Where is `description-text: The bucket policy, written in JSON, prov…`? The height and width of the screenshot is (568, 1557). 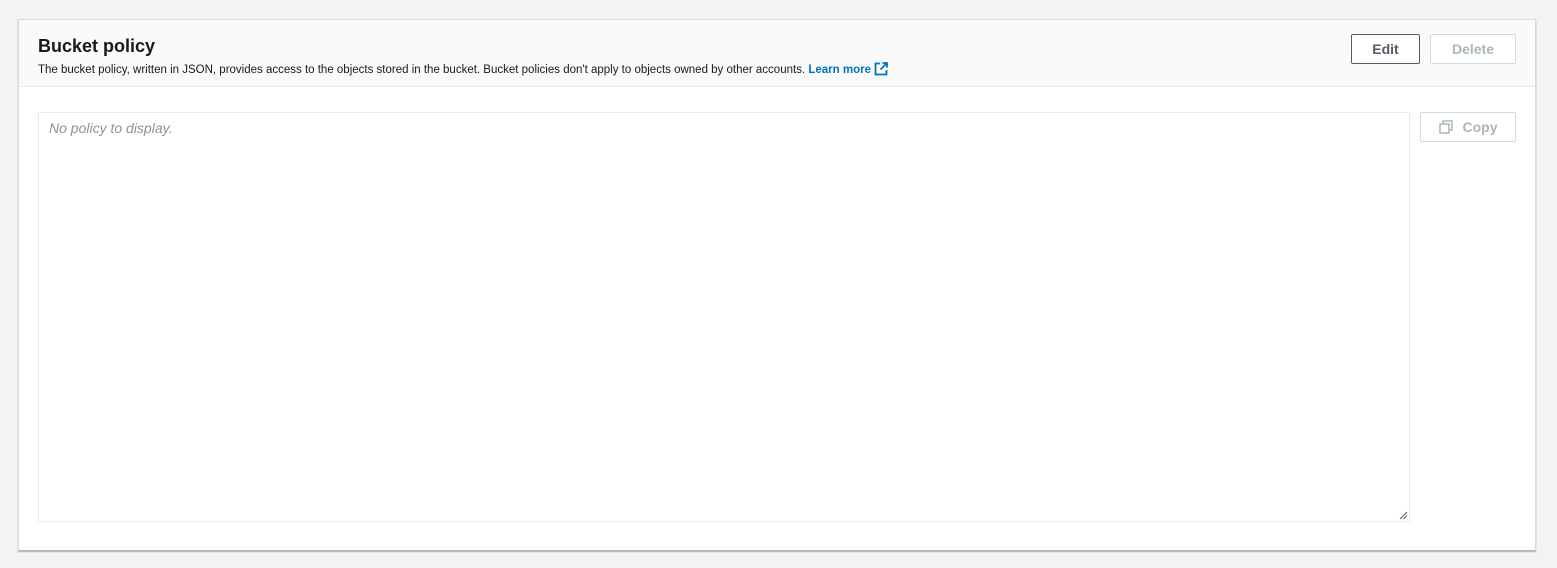 description-text: The bucket policy, written in JSON, prov… is located at coordinates (422, 70).